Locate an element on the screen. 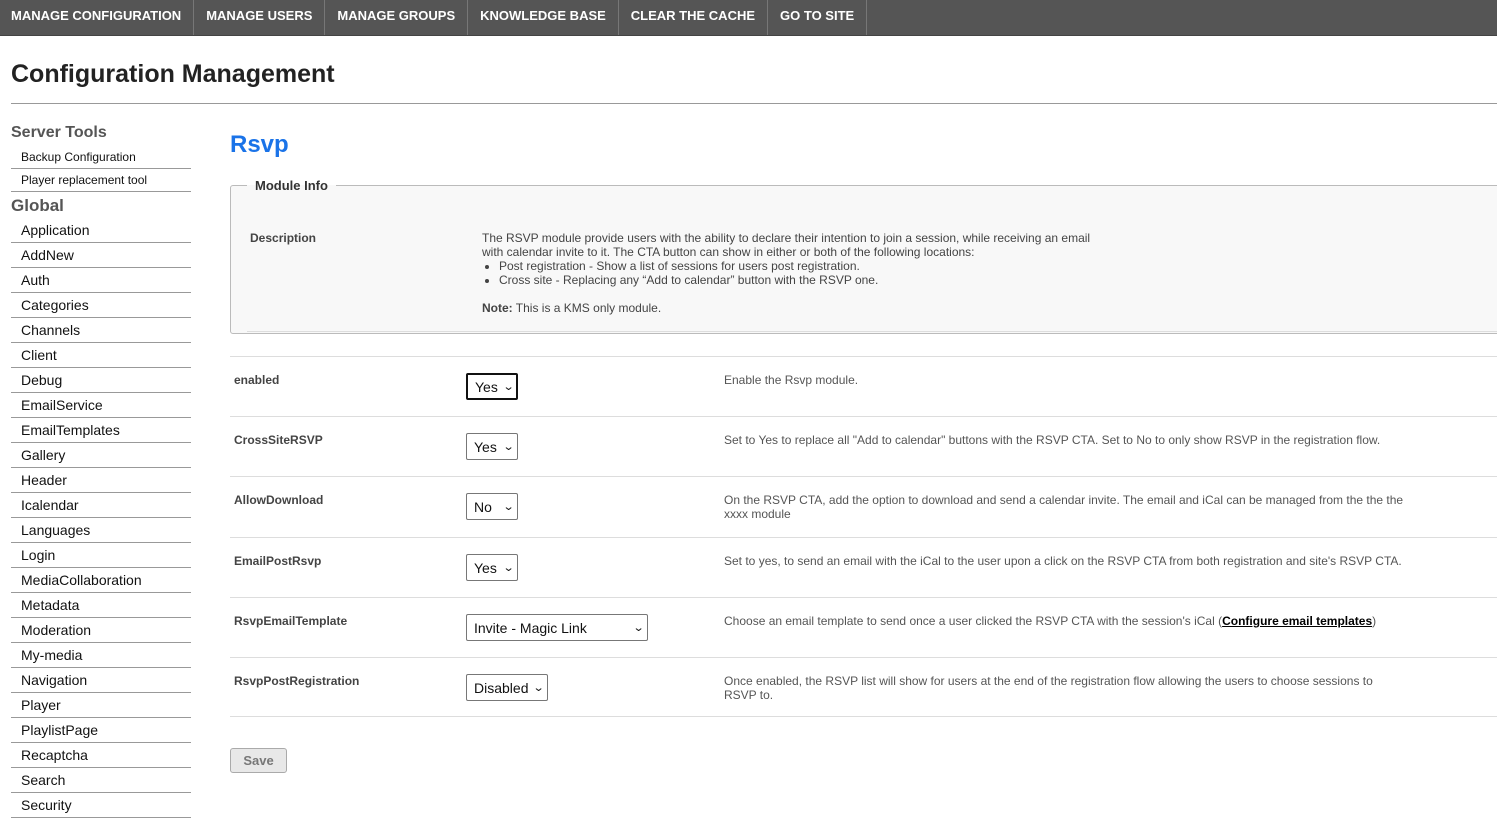  note-text: This is a KMS only module. is located at coordinates (587, 308).